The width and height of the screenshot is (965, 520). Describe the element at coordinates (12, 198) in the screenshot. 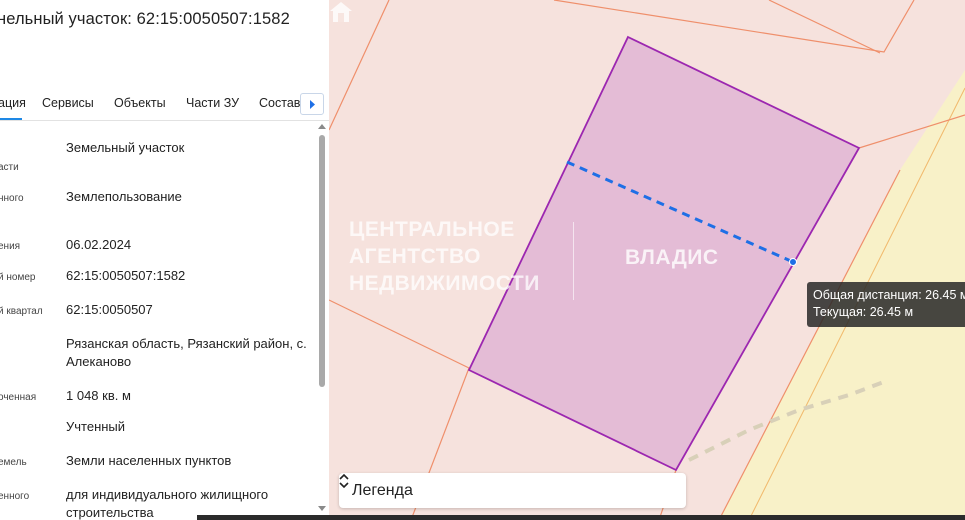

I see `row-label: нного` at that location.